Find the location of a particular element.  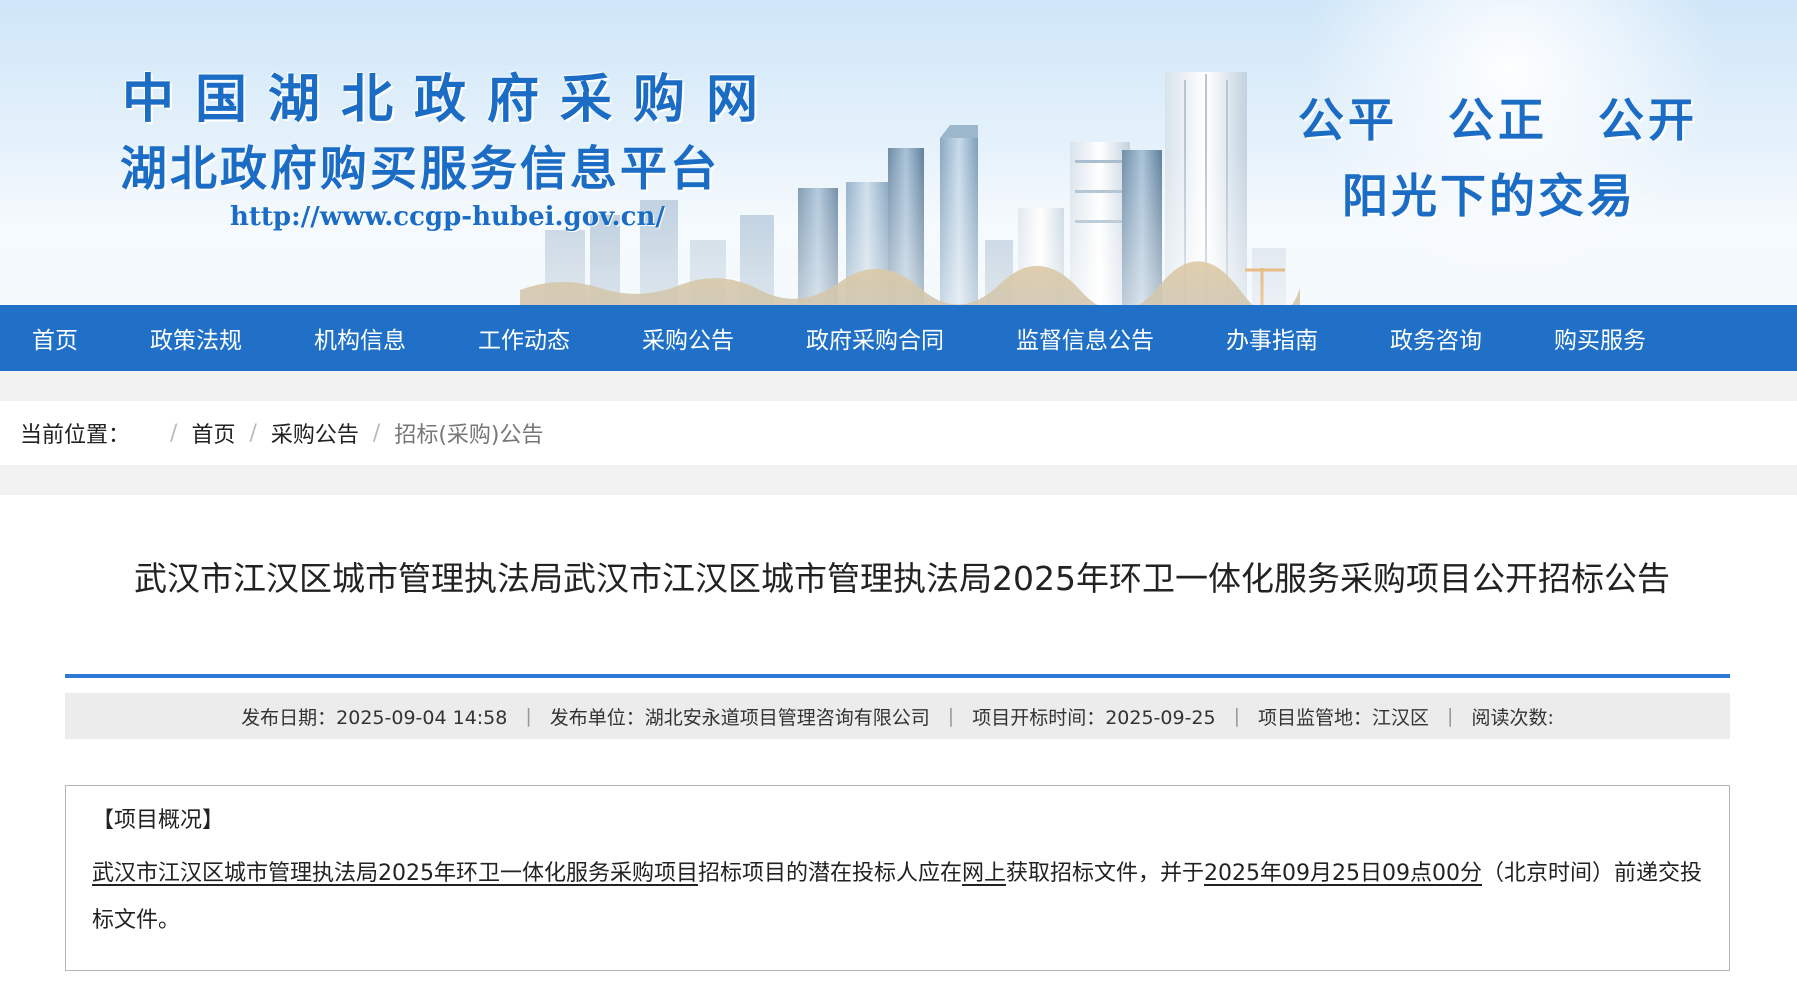

site-title: 中国湖北政府采购网 is located at coordinates (451, 100).